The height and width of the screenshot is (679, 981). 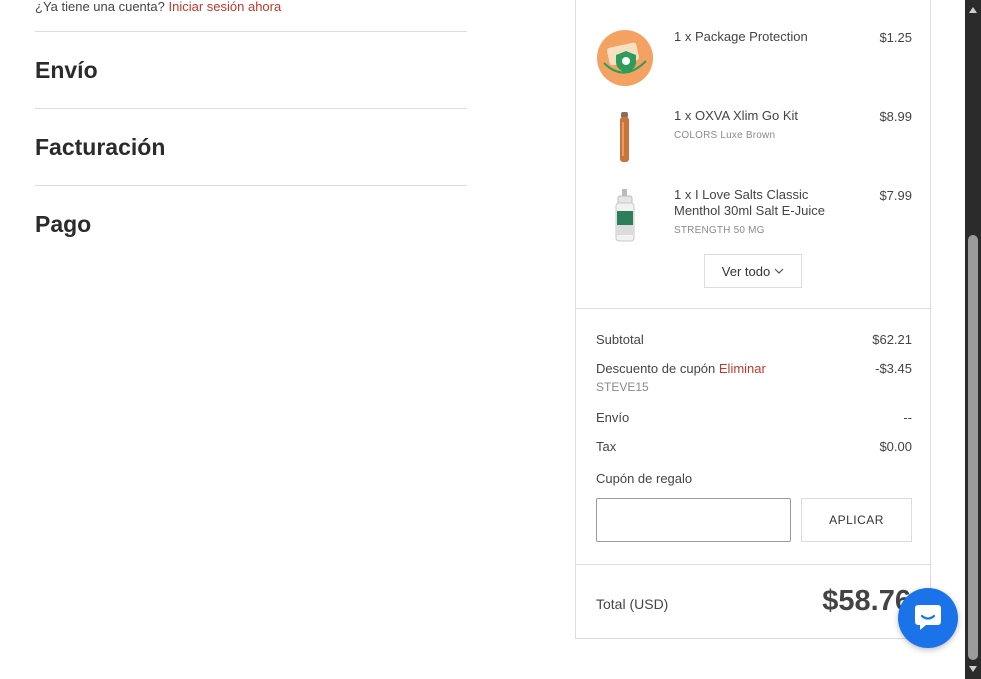 What do you see at coordinates (251, 224) in the screenshot?
I see `section-payment: Pago` at bounding box center [251, 224].